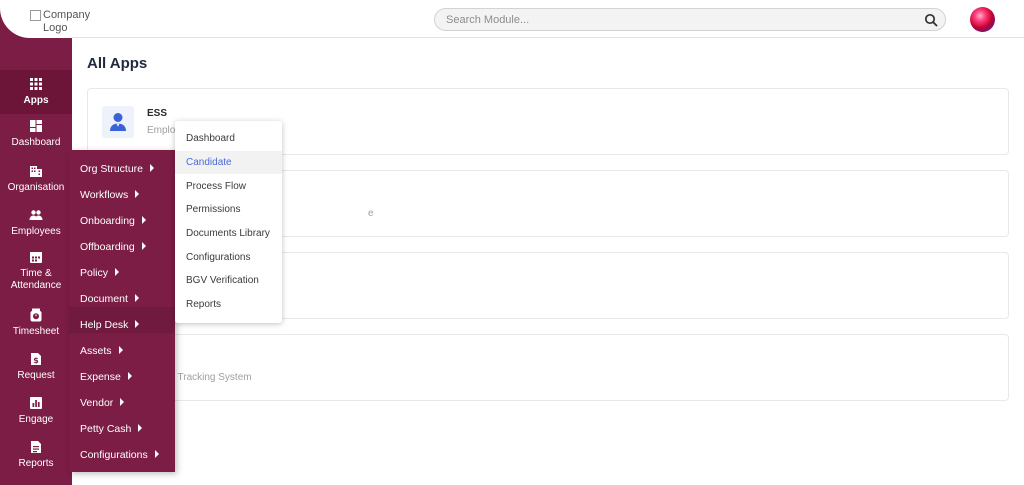  I want to click on sidebar-item-engage: Engage, so click(36, 416).